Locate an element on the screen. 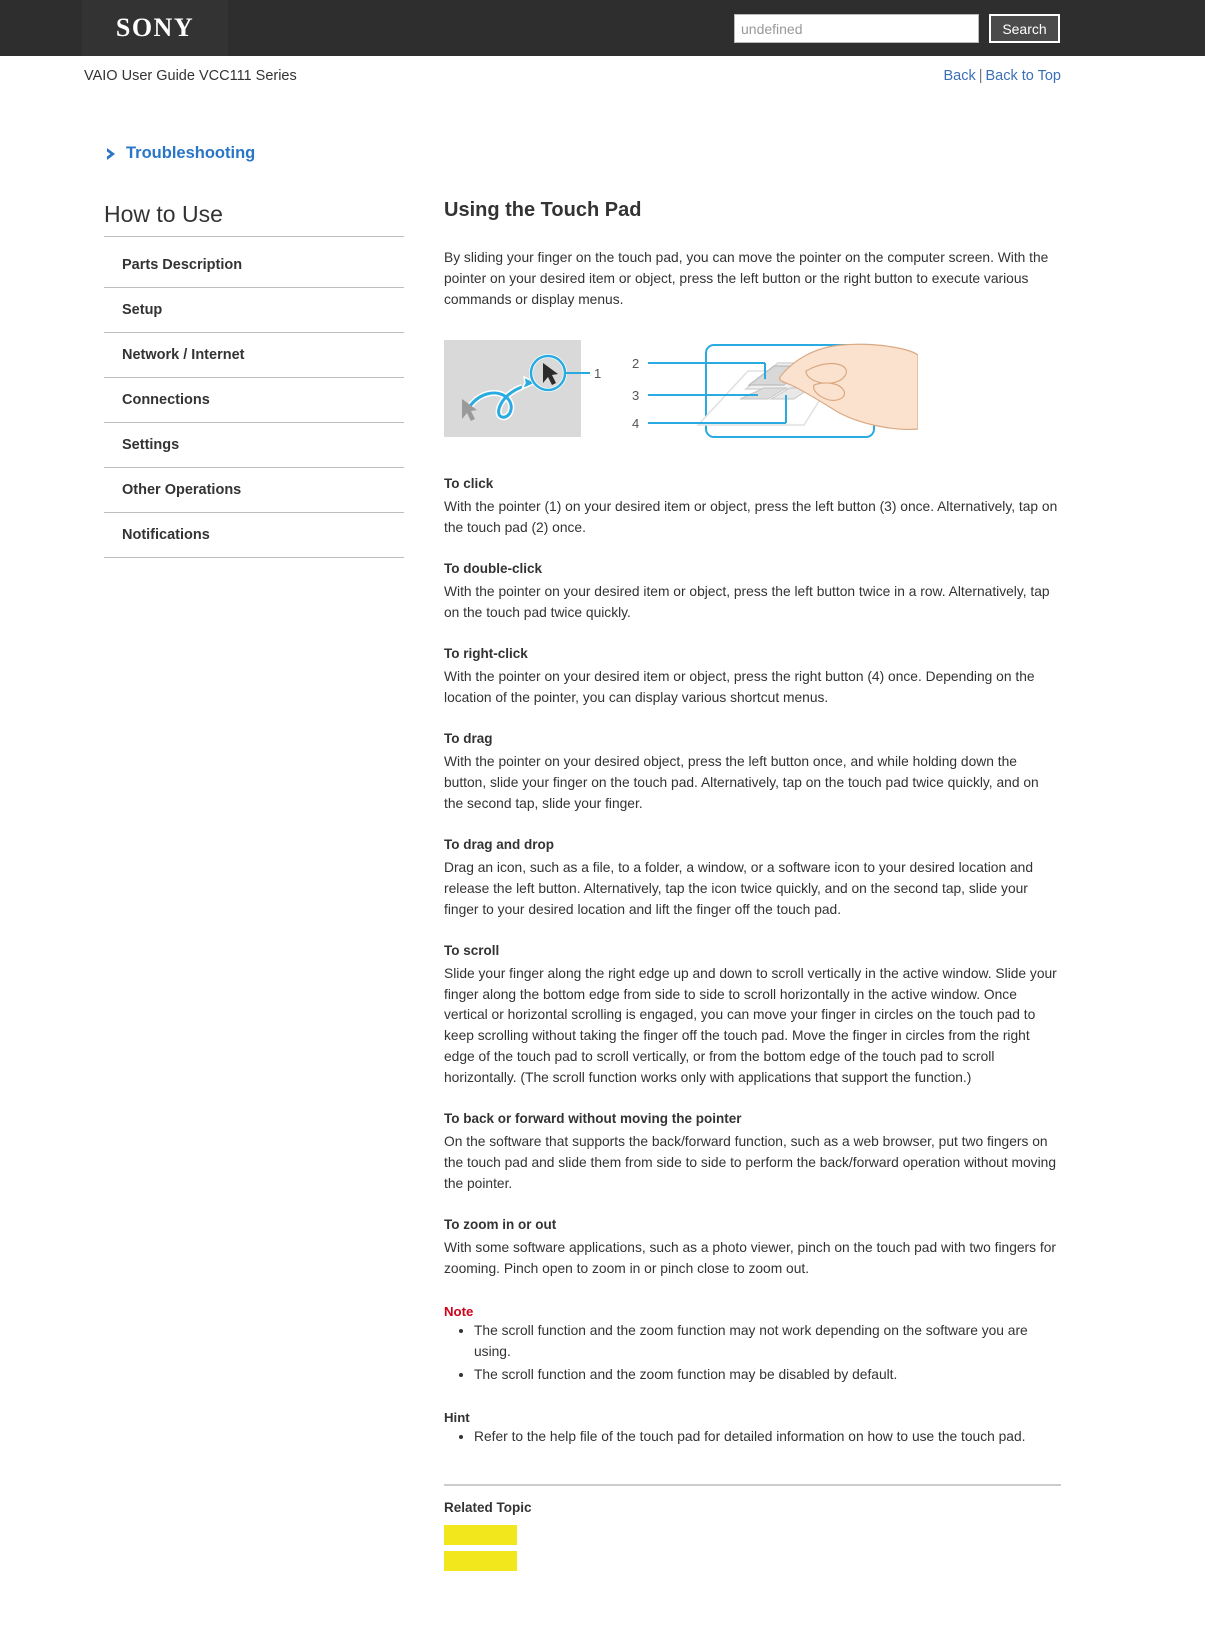 The height and width of the screenshot is (1626, 1205). section-heading-to-scroll: To scroll is located at coordinates (472, 950).